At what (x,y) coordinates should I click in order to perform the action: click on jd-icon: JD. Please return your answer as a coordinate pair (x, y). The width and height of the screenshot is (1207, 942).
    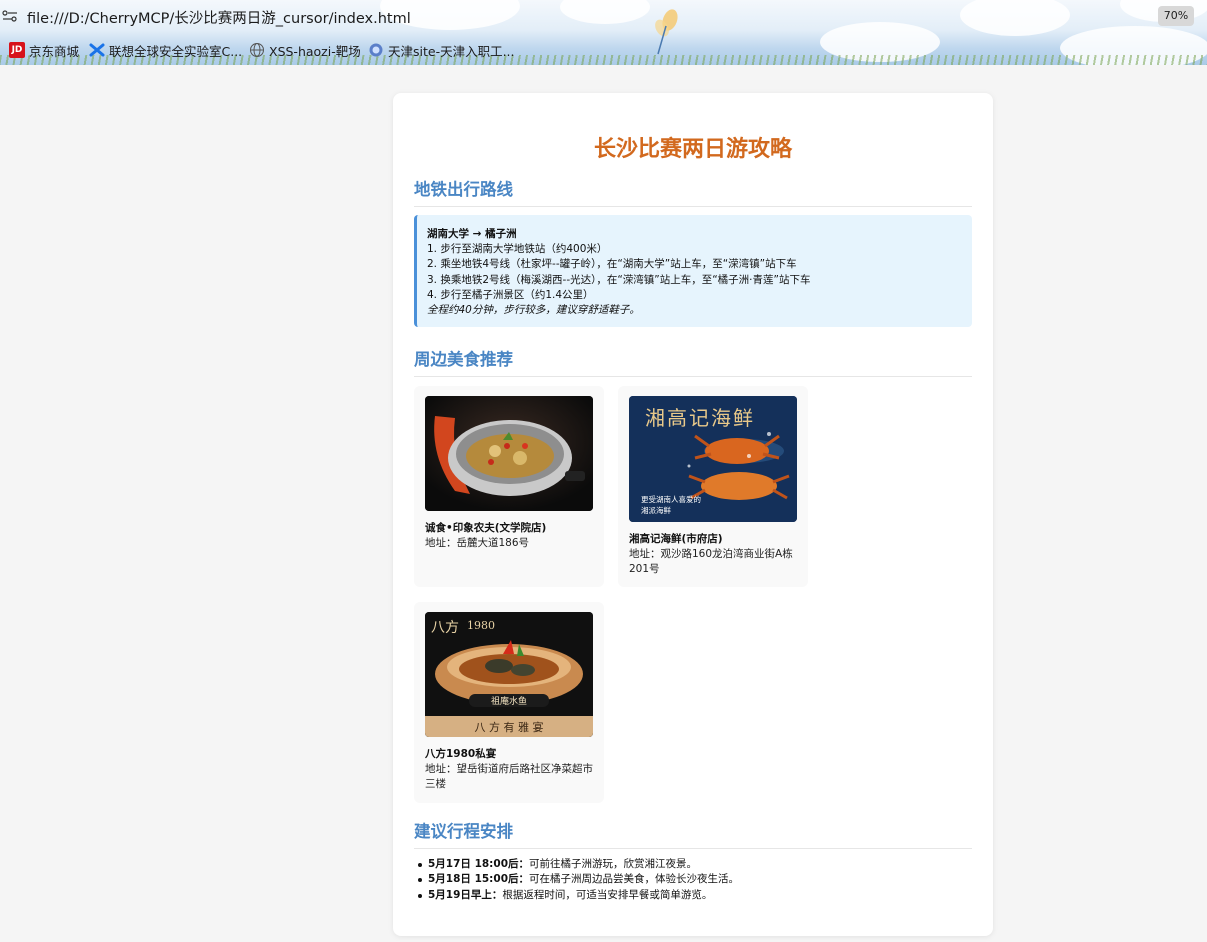
    Looking at the image, I should click on (17, 50).